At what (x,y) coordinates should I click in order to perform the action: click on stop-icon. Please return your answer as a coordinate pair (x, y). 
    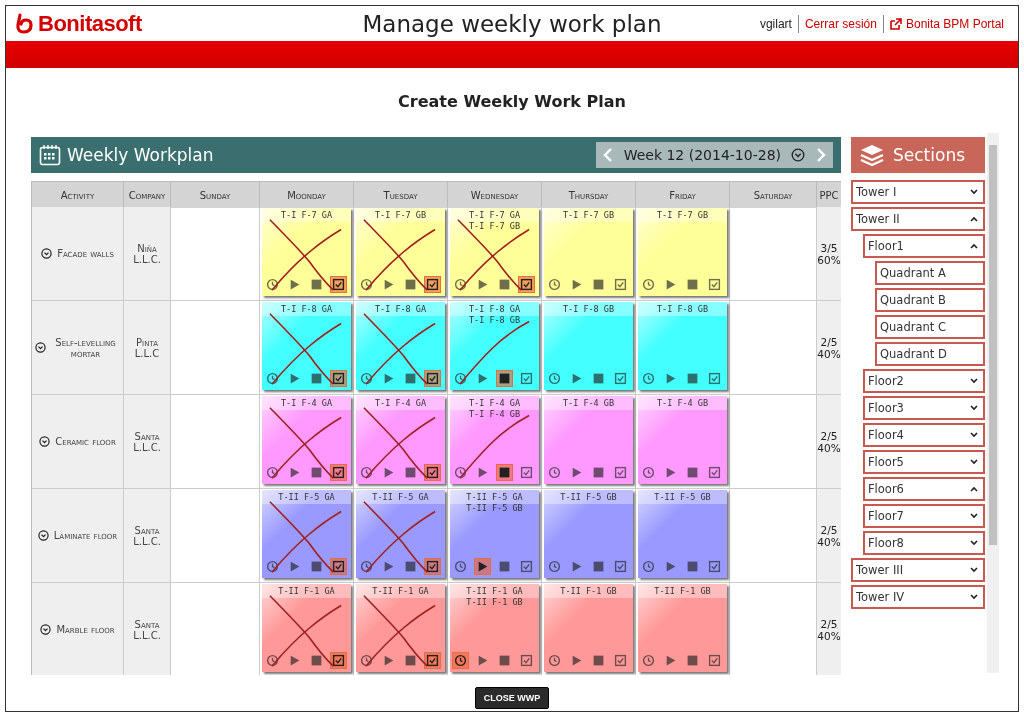
    Looking at the image, I should click on (504, 472).